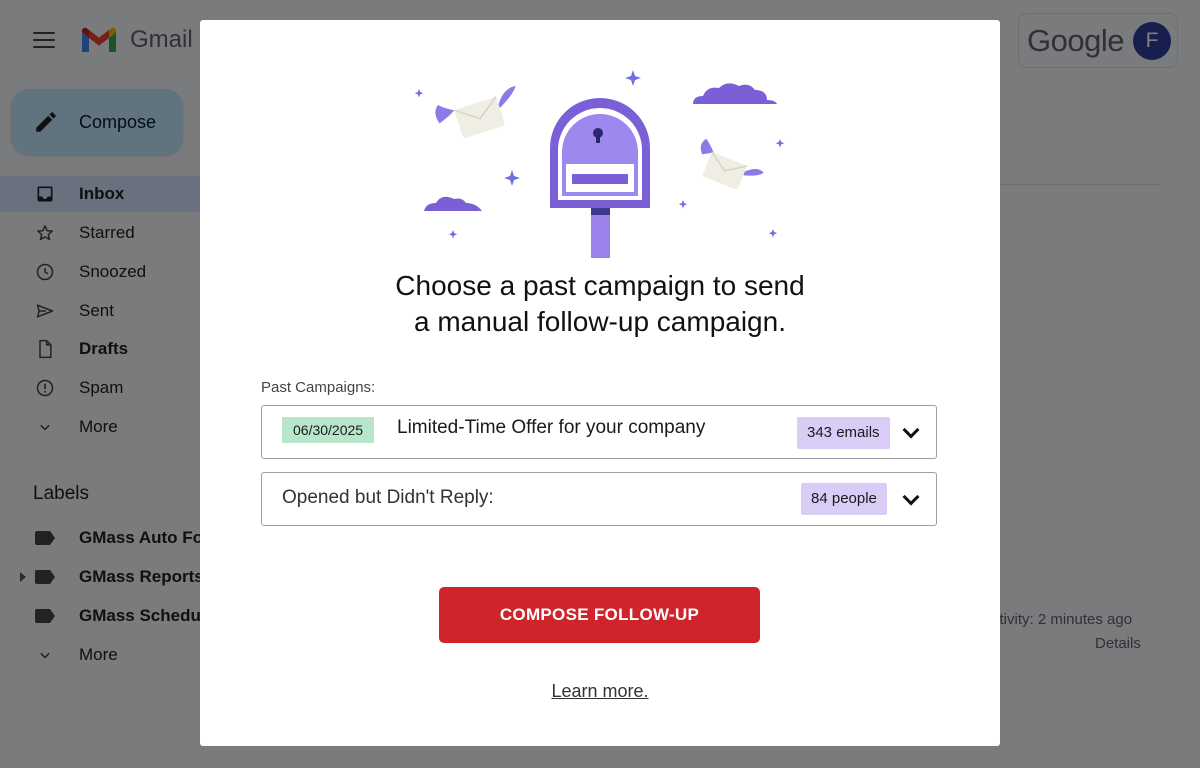 This screenshot has height=768, width=1200. I want to click on campaign-name: Limited-Time Offer for your company, so click(551, 427).